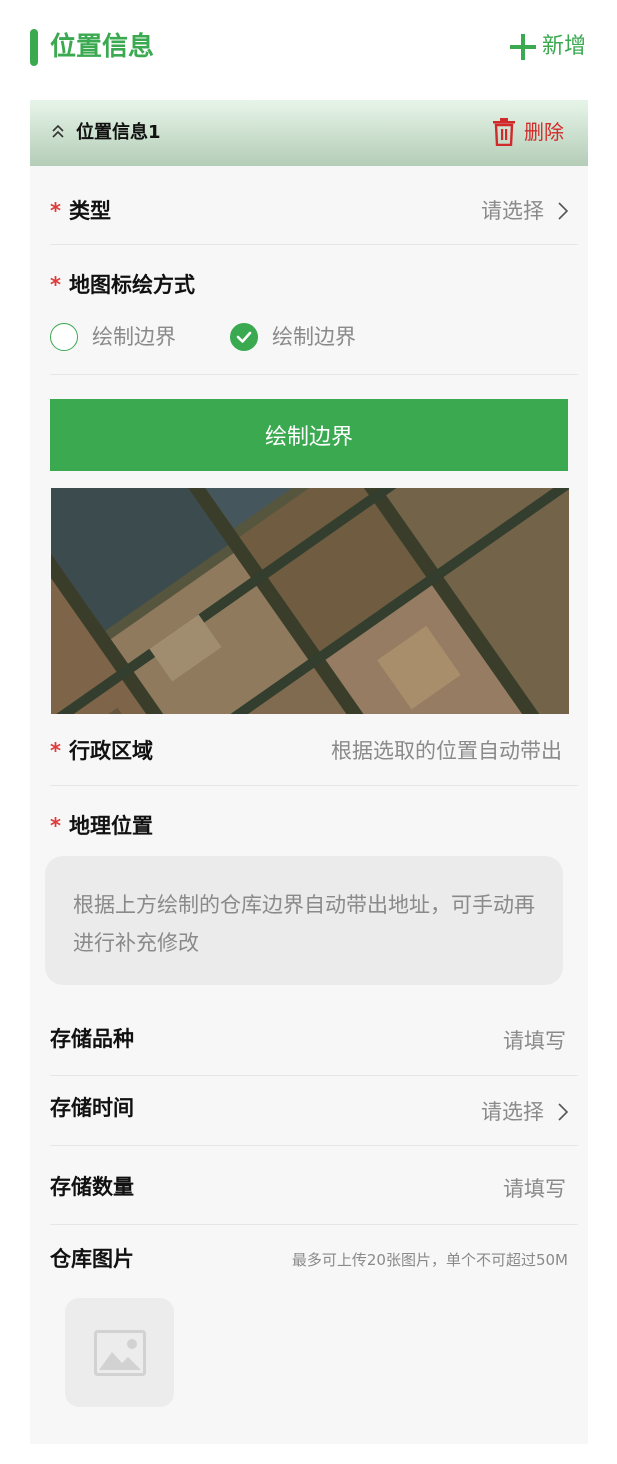 The width and height of the screenshot is (617, 1464). Describe the element at coordinates (504, 132) in the screenshot. I see `trash-icon` at that location.